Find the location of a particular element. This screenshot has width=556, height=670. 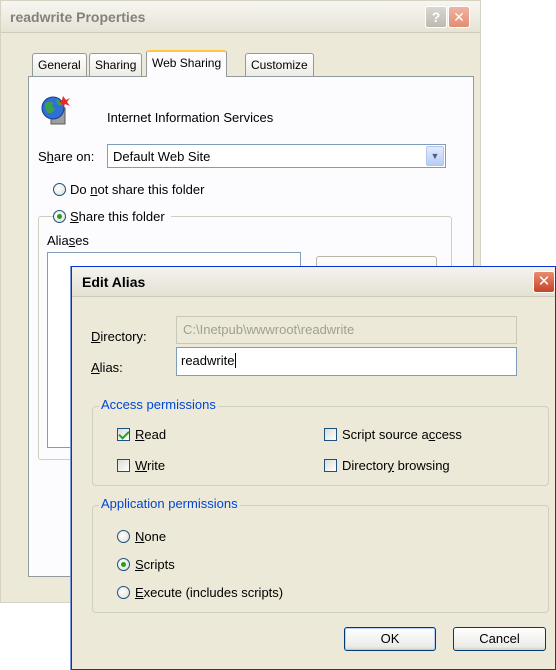

directory-browsing-checkbox: Directory browsing is located at coordinates (387, 465).